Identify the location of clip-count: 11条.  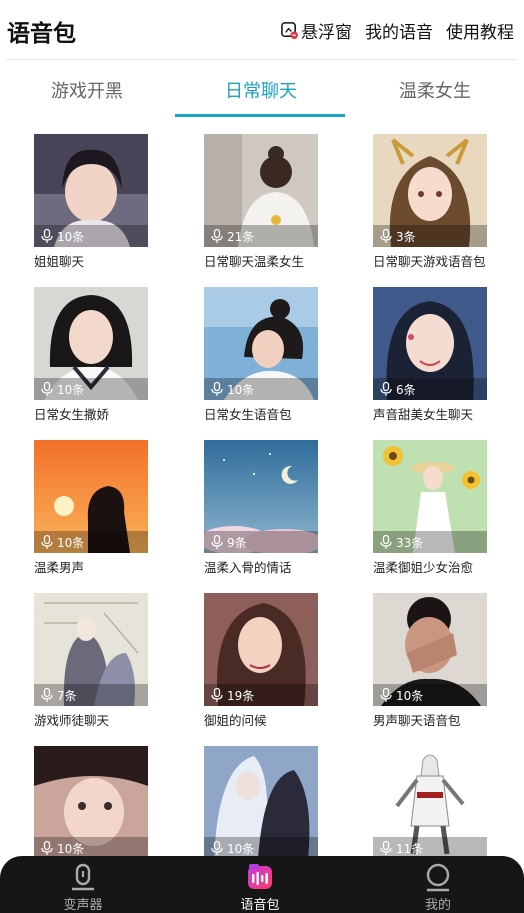
(410, 848).